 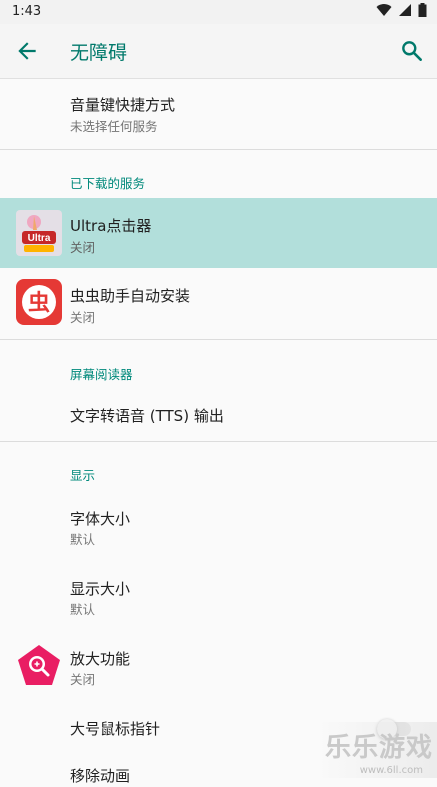 I want to click on display-size-title: 显示大小, so click(x=100, y=589).